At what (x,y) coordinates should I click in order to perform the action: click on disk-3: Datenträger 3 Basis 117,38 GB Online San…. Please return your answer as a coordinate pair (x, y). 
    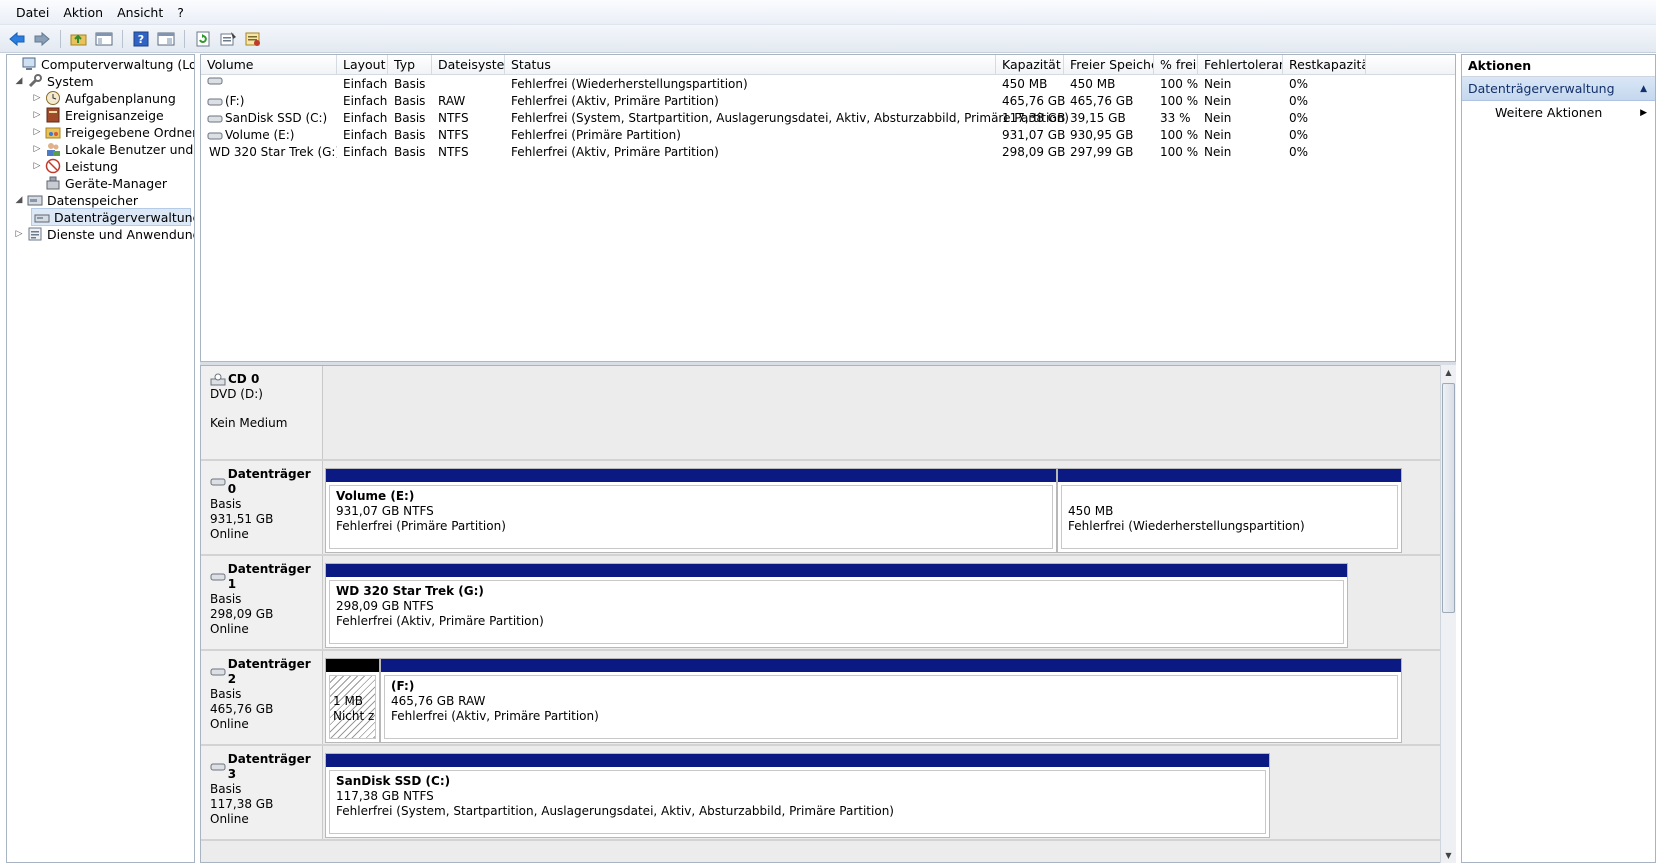
    Looking at the image, I should click on (821, 793).